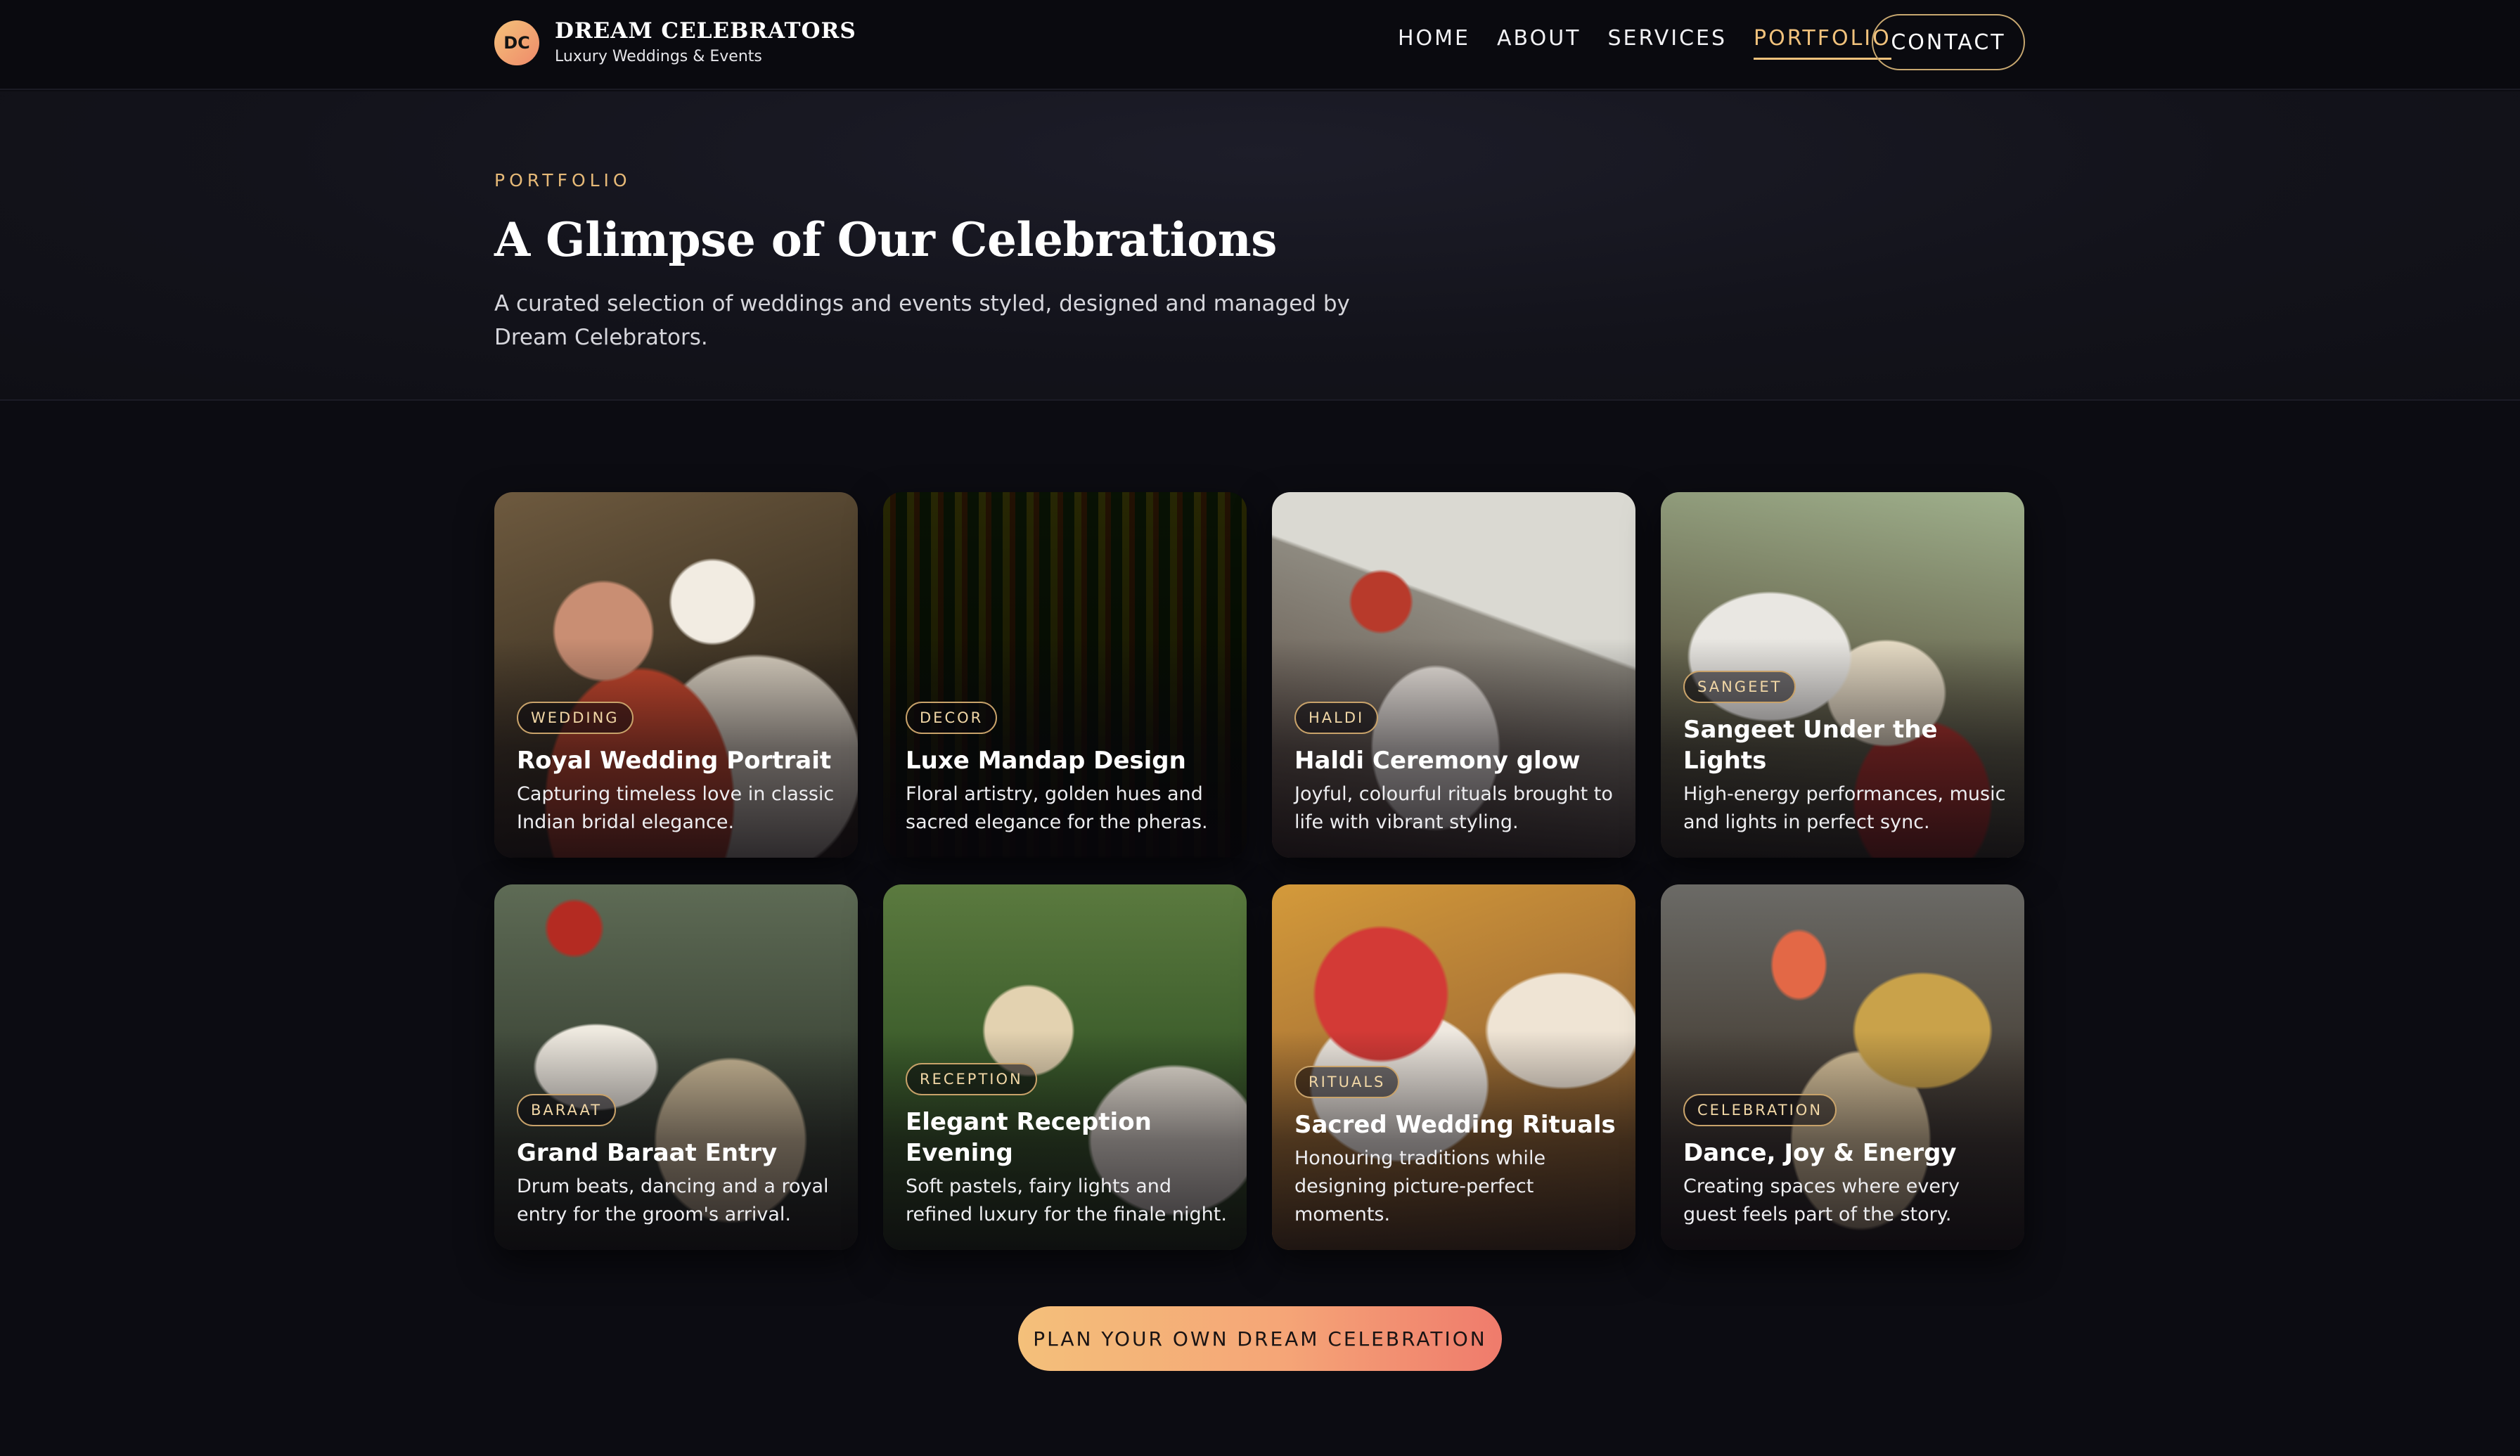 This screenshot has width=2520, height=1456. What do you see at coordinates (1337, 718) in the screenshot?
I see `card-tag: HALDI` at bounding box center [1337, 718].